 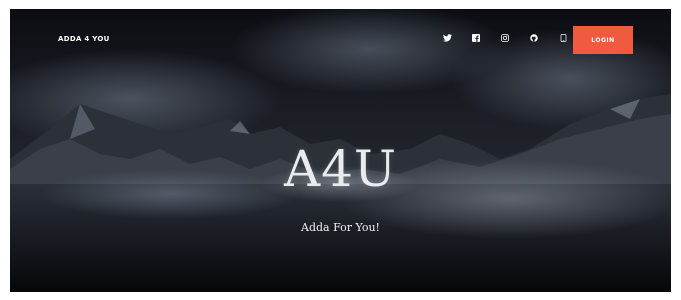 I want to click on login-button: LOGIN, so click(x=603, y=40).